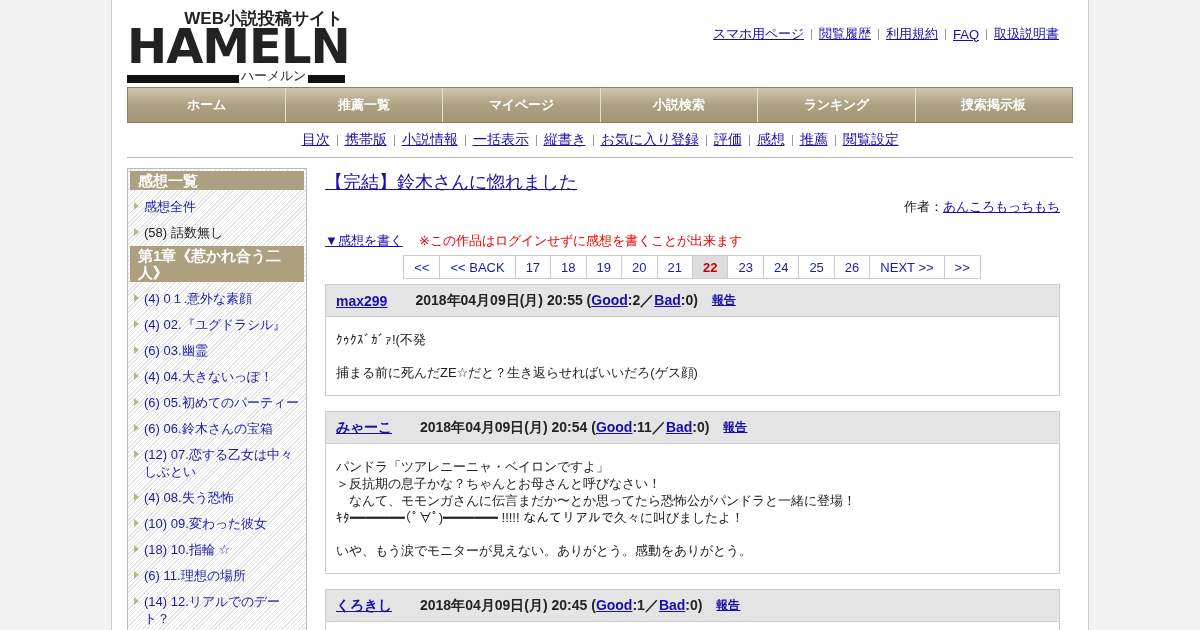 Image resolution: width=1200 pixels, height=630 pixels. I want to click on header-link: スマホ用ページ, so click(758, 34).